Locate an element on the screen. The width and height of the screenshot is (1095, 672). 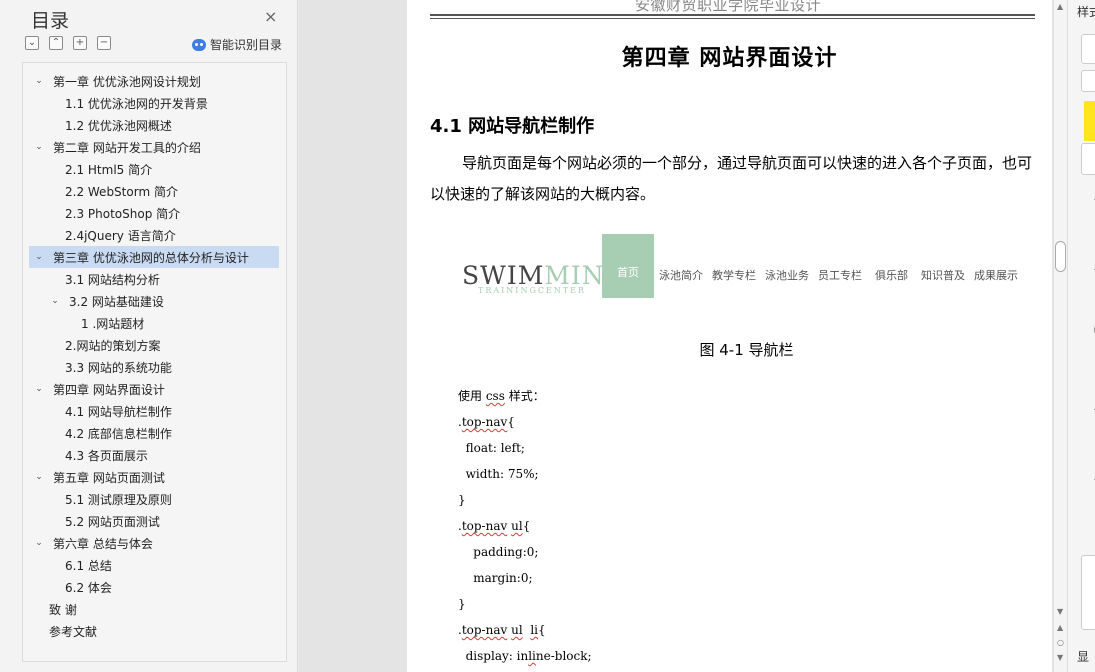
page-header-text: 安徽财贸职业学院毕业设计 is located at coordinates (728, 7).